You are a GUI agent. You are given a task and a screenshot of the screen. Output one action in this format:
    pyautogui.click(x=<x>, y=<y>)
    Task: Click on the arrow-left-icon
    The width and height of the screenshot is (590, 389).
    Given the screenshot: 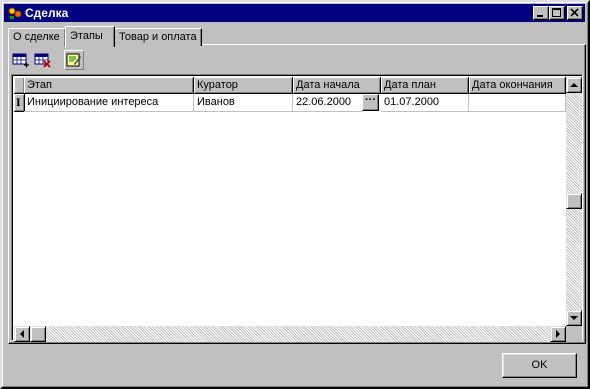 What is the action you would take?
    pyautogui.click(x=22, y=334)
    